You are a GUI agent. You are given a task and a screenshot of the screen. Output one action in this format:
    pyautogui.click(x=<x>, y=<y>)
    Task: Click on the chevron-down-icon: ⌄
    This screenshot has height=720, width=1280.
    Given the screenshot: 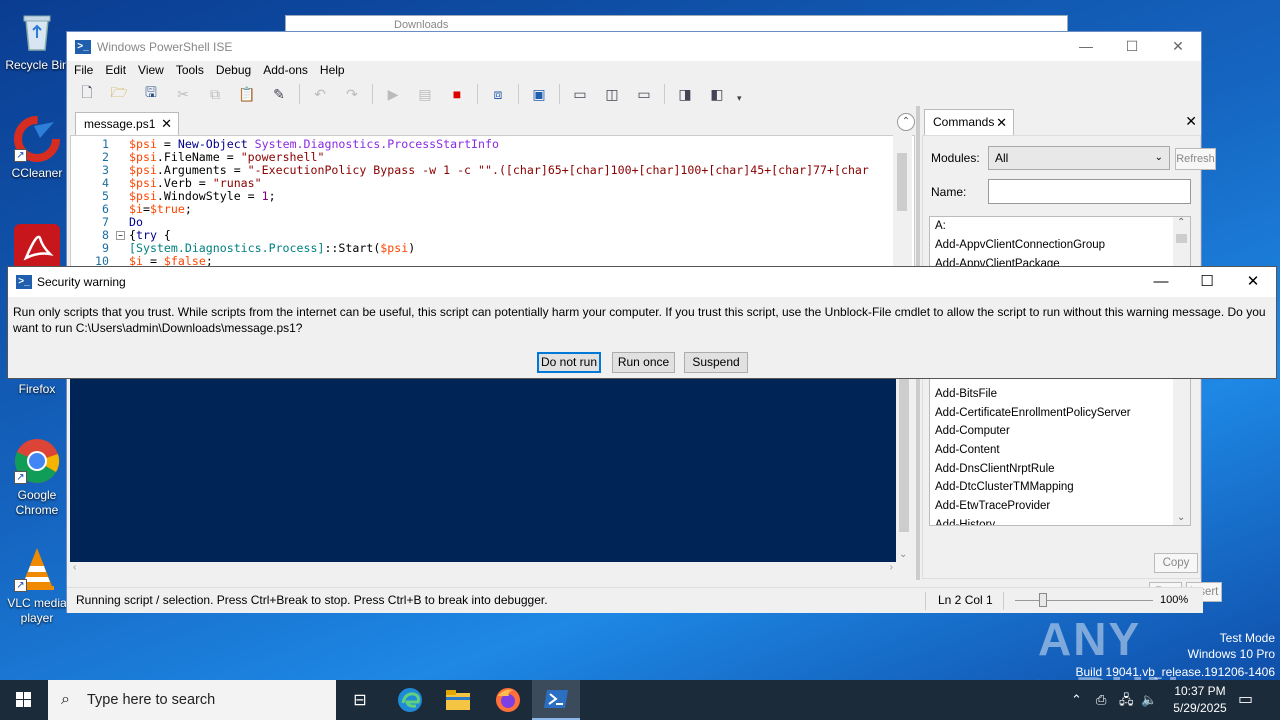 What is the action you would take?
    pyautogui.click(x=1158, y=157)
    